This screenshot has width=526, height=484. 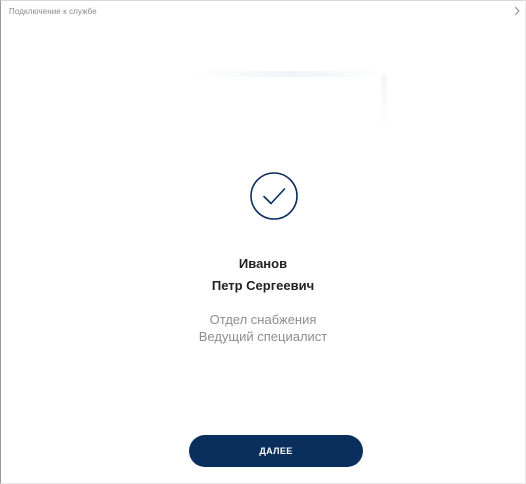 I want to click on user-name-block: Иванов Петр Сергеевич, so click(x=263, y=275).